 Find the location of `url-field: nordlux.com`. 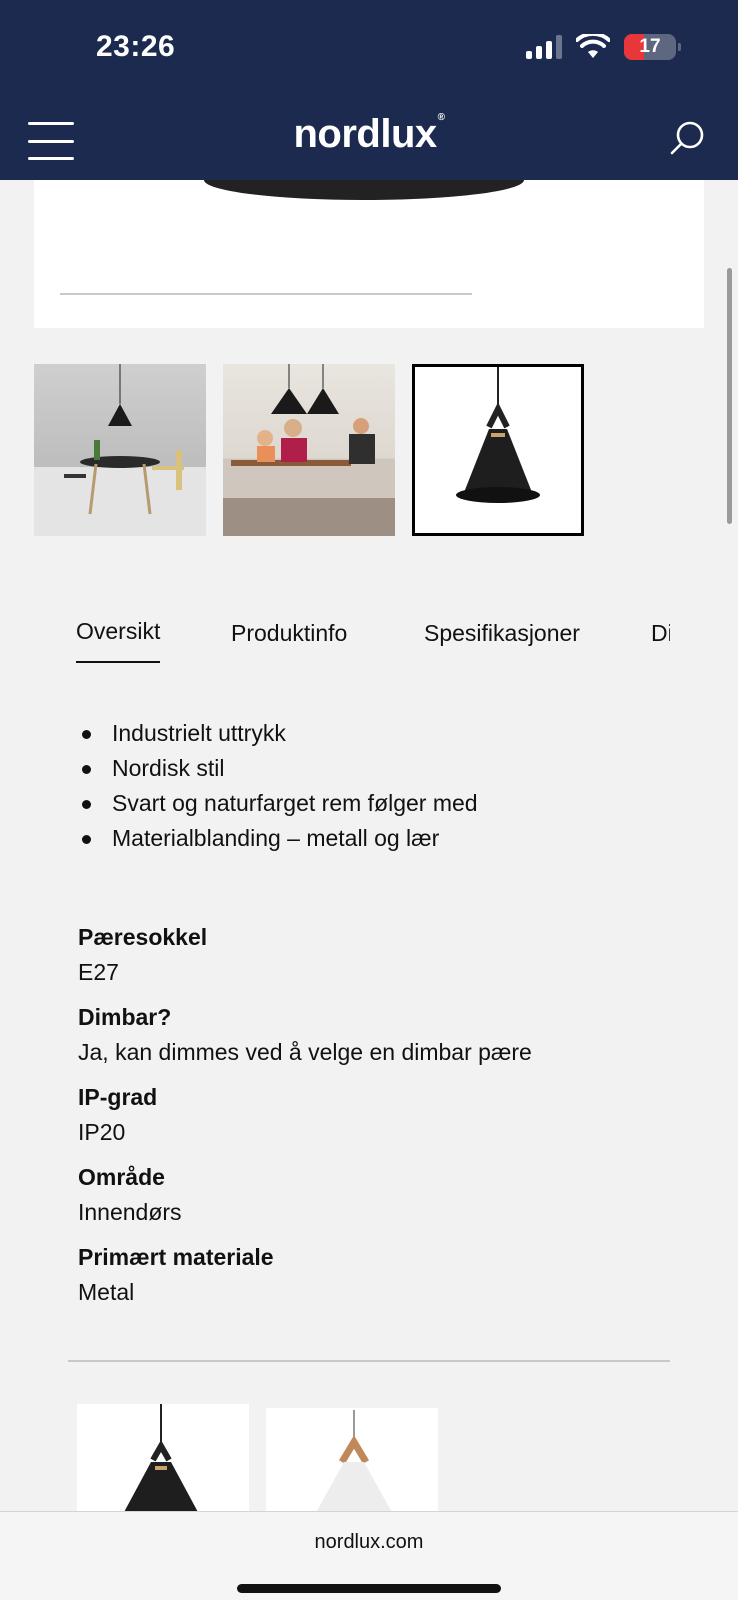

url-field: nordlux.com is located at coordinates (369, 1542).